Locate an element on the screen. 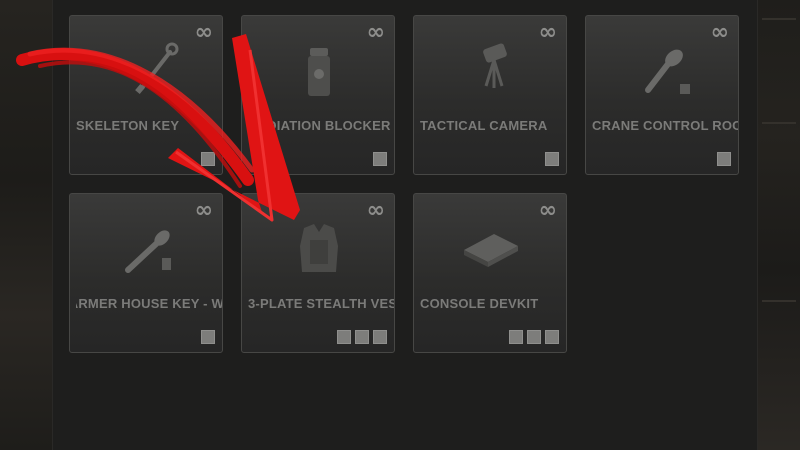  inventory-item-console-devkit: ∞ CONSOLE DEVKIT is located at coordinates (490, 273).